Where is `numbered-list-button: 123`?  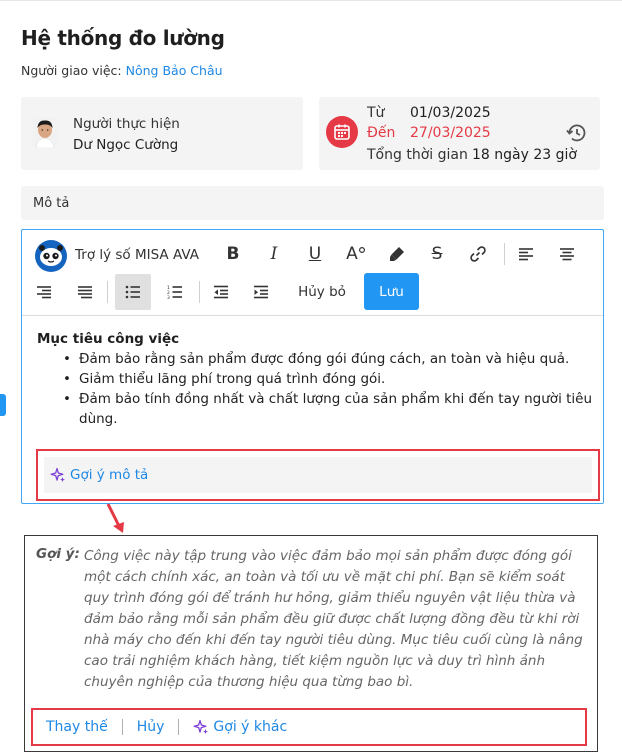
numbered-list-button: 123 is located at coordinates (175, 292).